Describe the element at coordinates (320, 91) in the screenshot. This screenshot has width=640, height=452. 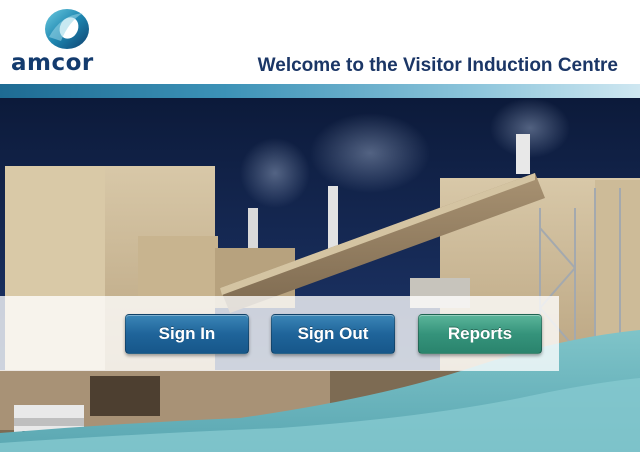
I see `header-divider-band` at that location.